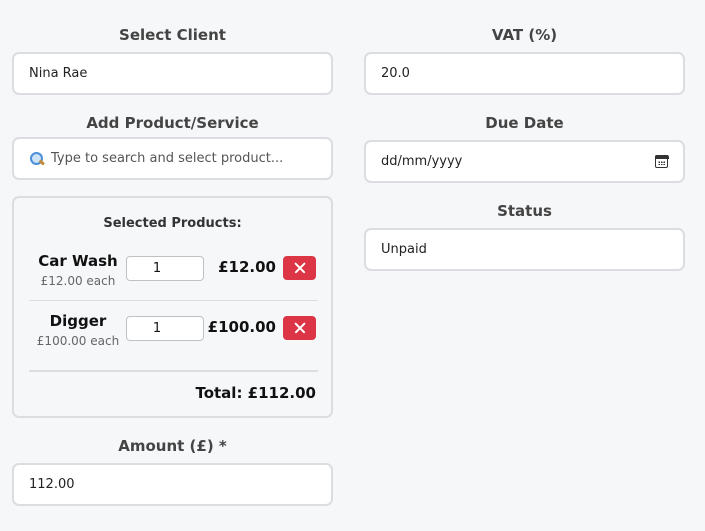 The height and width of the screenshot is (531, 705). Describe the element at coordinates (524, 123) in the screenshot. I see `due-date-label: Due Date` at that location.